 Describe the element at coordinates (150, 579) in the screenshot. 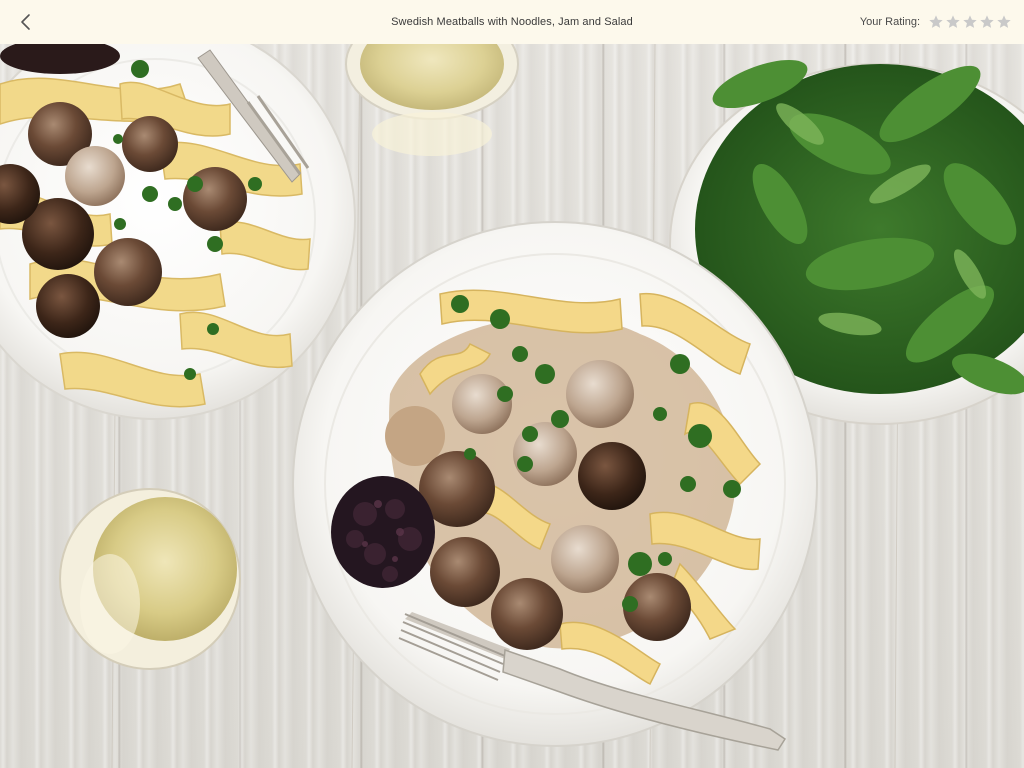

I see `bottom-wine-glass` at that location.